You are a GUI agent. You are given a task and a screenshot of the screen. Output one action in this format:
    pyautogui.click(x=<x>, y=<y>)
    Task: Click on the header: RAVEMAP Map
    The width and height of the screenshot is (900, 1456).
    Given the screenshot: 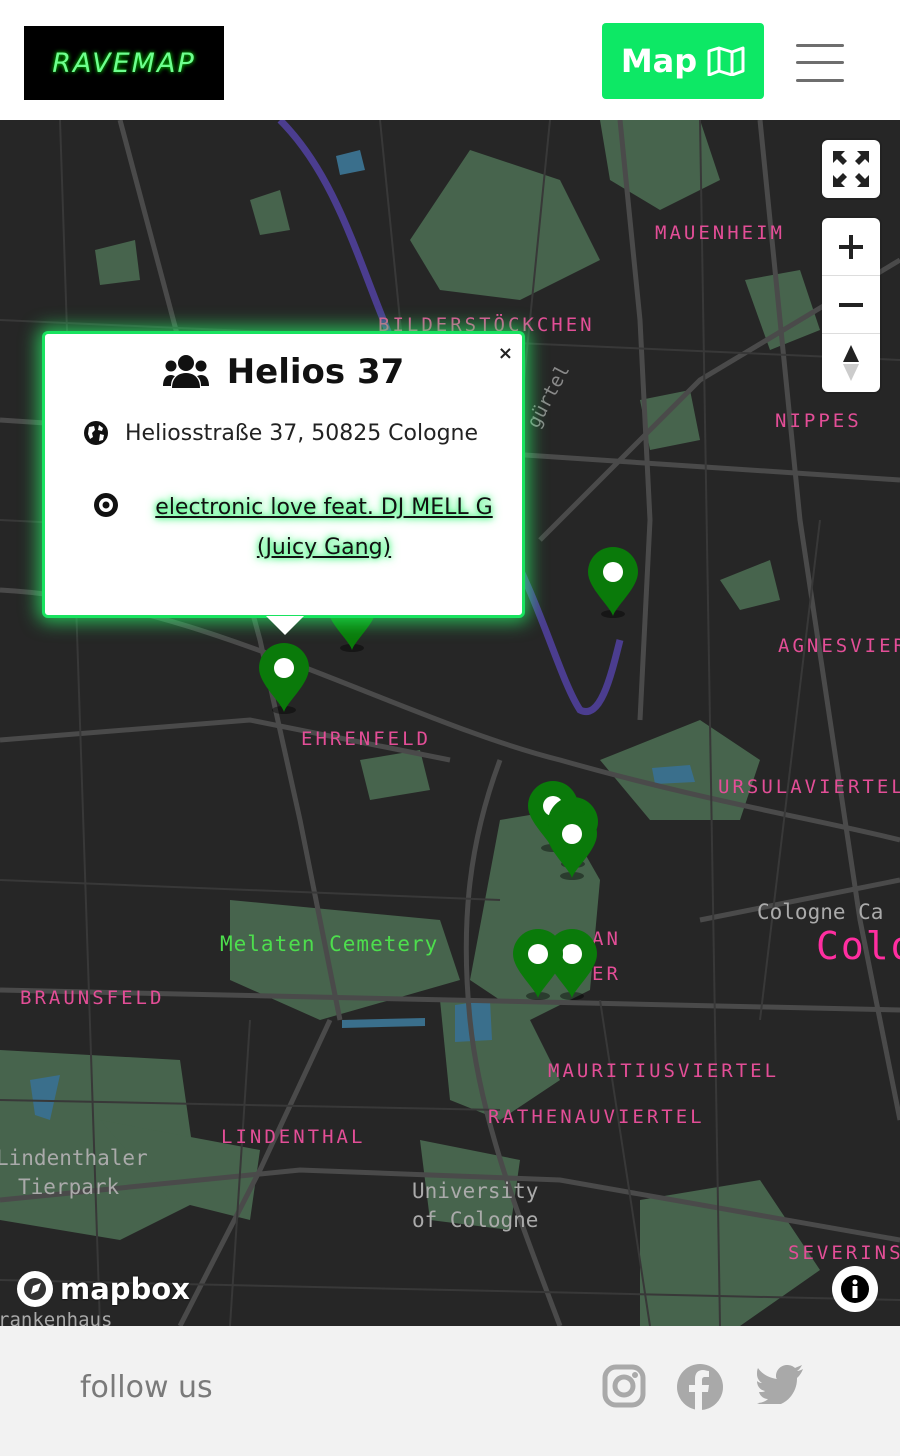 What is the action you would take?
    pyautogui.click(x=450, y=60)
    